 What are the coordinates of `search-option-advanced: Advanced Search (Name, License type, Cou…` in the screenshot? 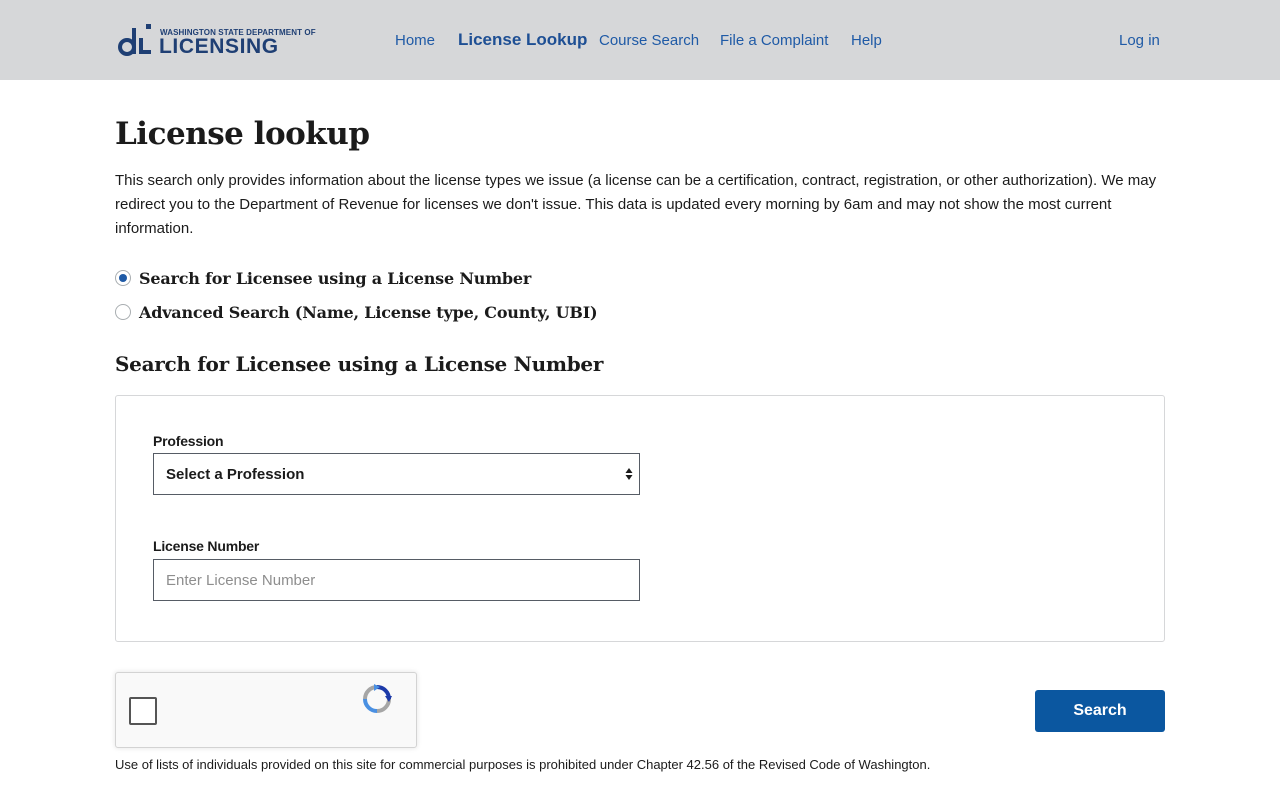 It's located at (356, 312).